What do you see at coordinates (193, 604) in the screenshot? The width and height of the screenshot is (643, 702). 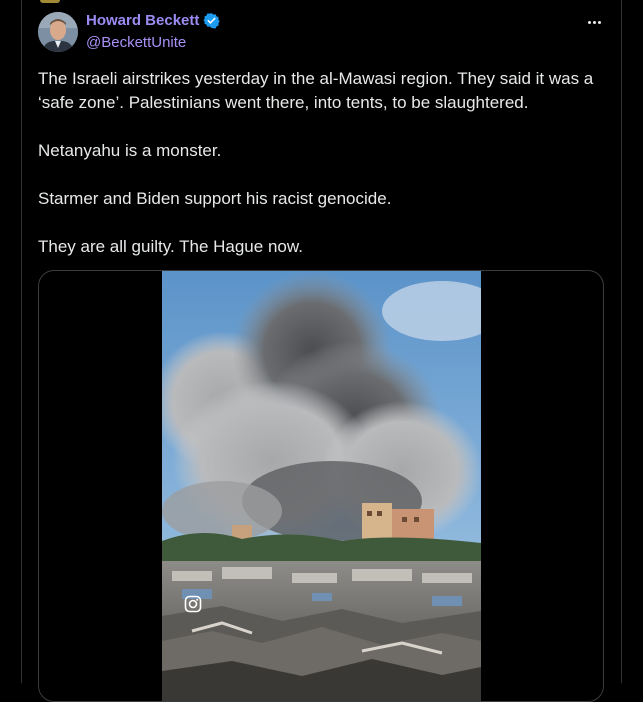 I see `instagram-icon` at bounding box center [193, 604].